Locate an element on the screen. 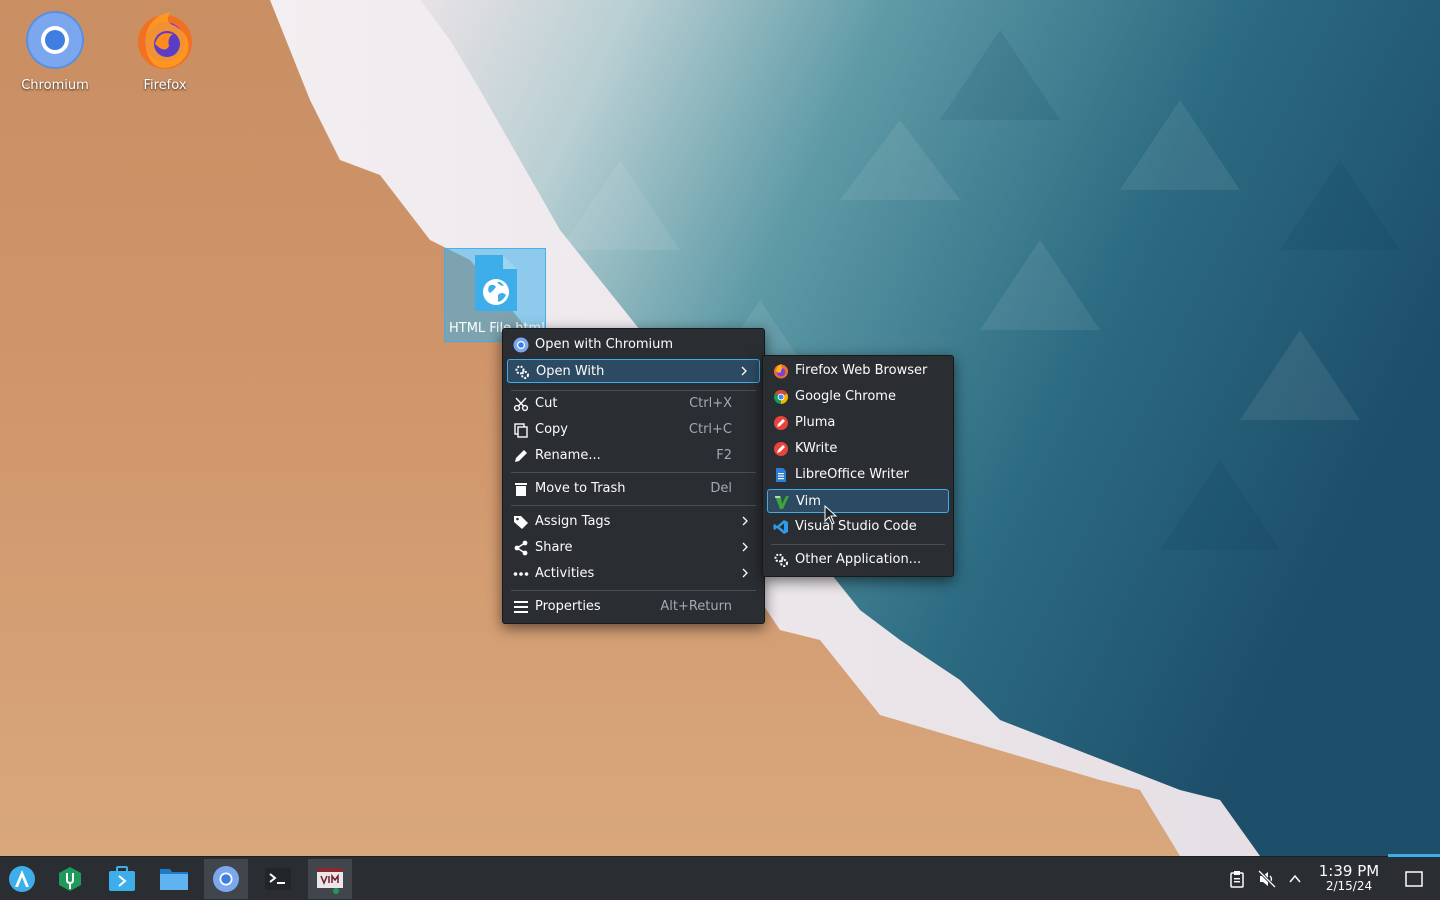 This screenshot has height=900, width=1440. tray-clipboard is located at coordinates (1237, 879).